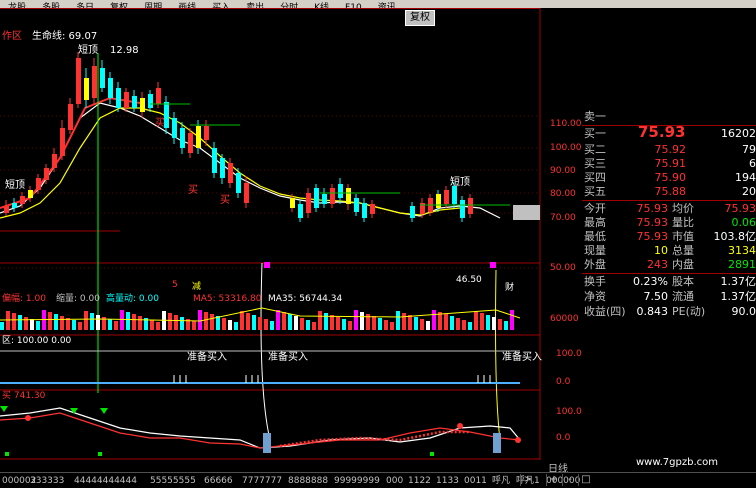 This screenshot has width=756, height=488. I want to click on bottom-control-0: >, so click(527, 480).